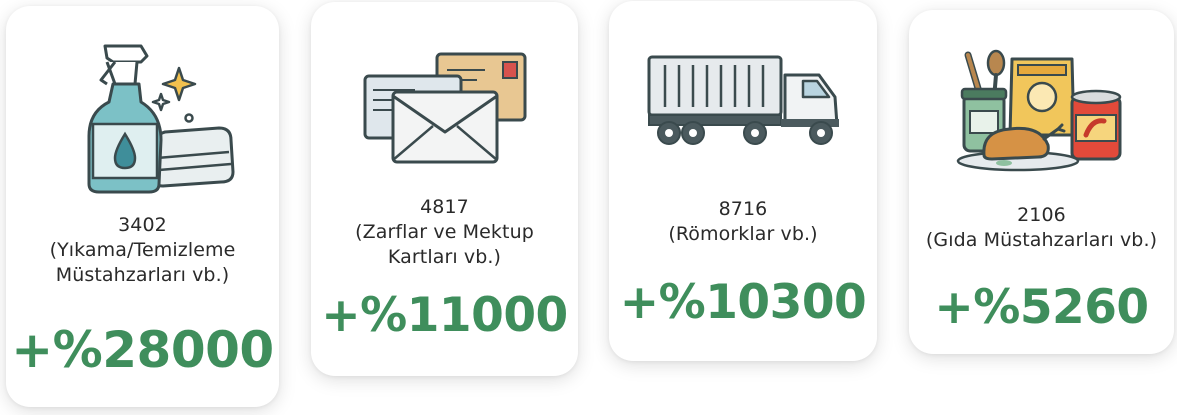 Image resolution: width=1177 pixels, height=415 pixels. I want to click on percent-change: +%11000, so click(444, 315).